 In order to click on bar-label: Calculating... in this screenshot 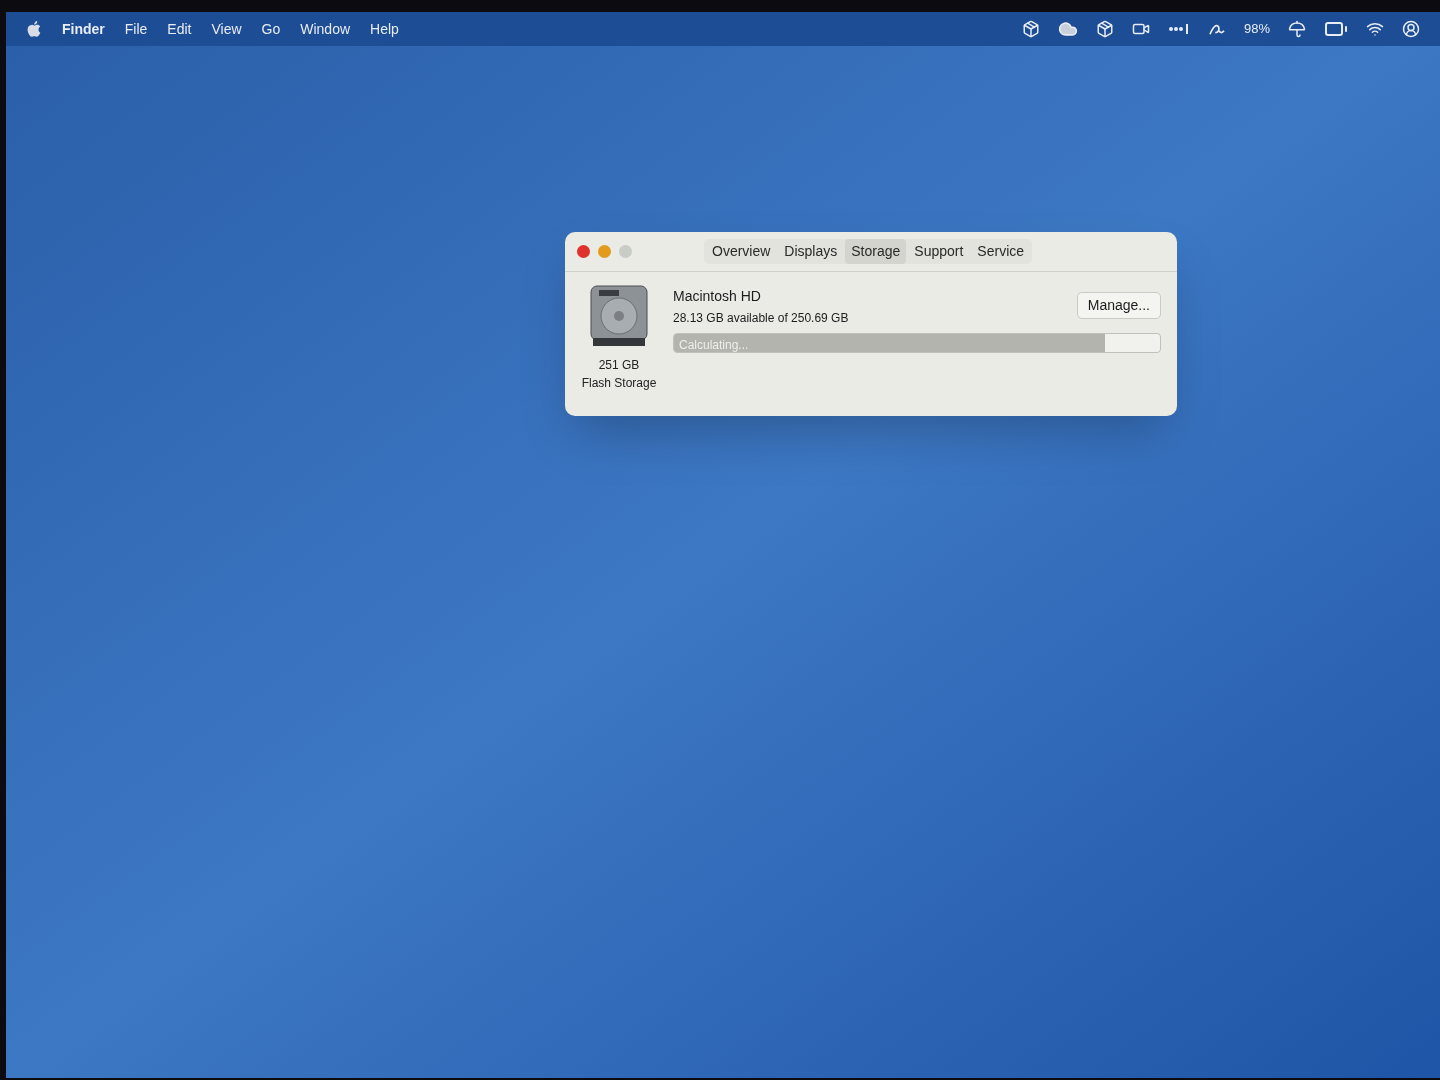, I will do `click(714, 344)`.